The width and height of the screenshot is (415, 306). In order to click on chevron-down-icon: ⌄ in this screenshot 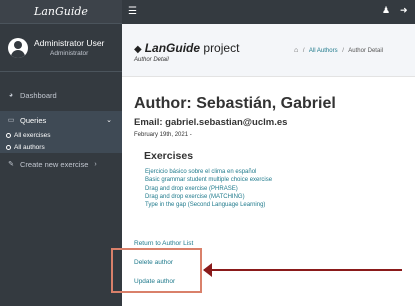, I will do `click(109, 120)`.